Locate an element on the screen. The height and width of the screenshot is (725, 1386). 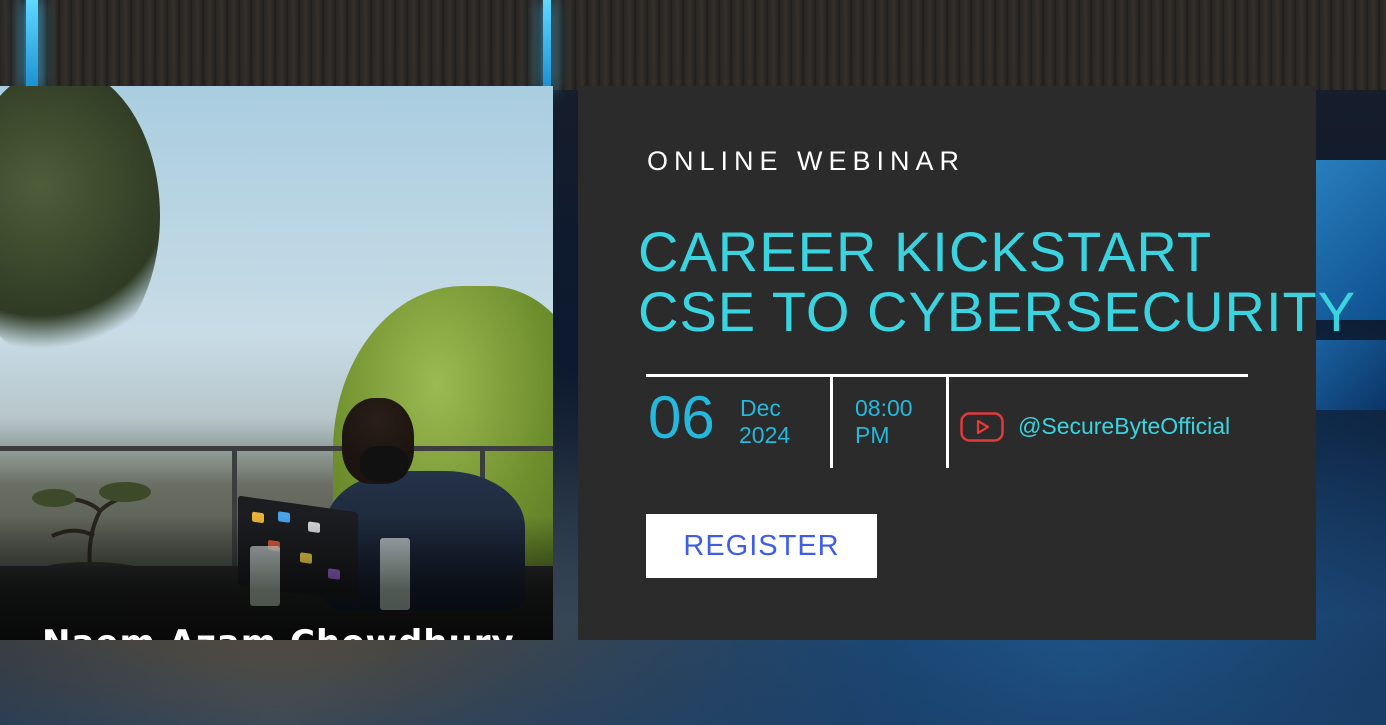
youtube-icon is located at coordinates (982, 427).